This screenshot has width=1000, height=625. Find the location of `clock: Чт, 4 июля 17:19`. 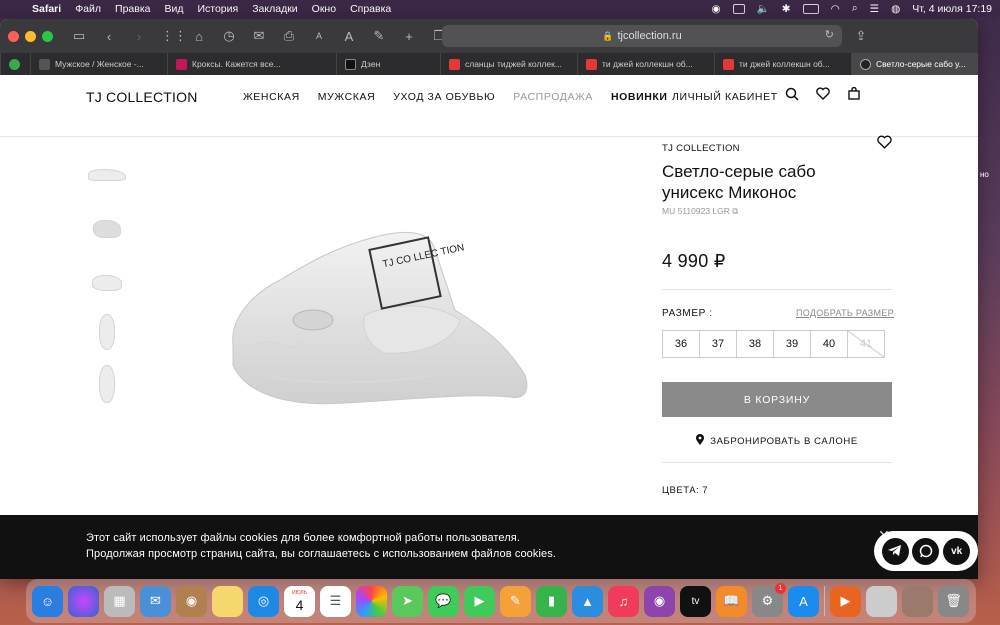

clock: Чт, 4 июля 17:19 is located at coordinates (952, 9).